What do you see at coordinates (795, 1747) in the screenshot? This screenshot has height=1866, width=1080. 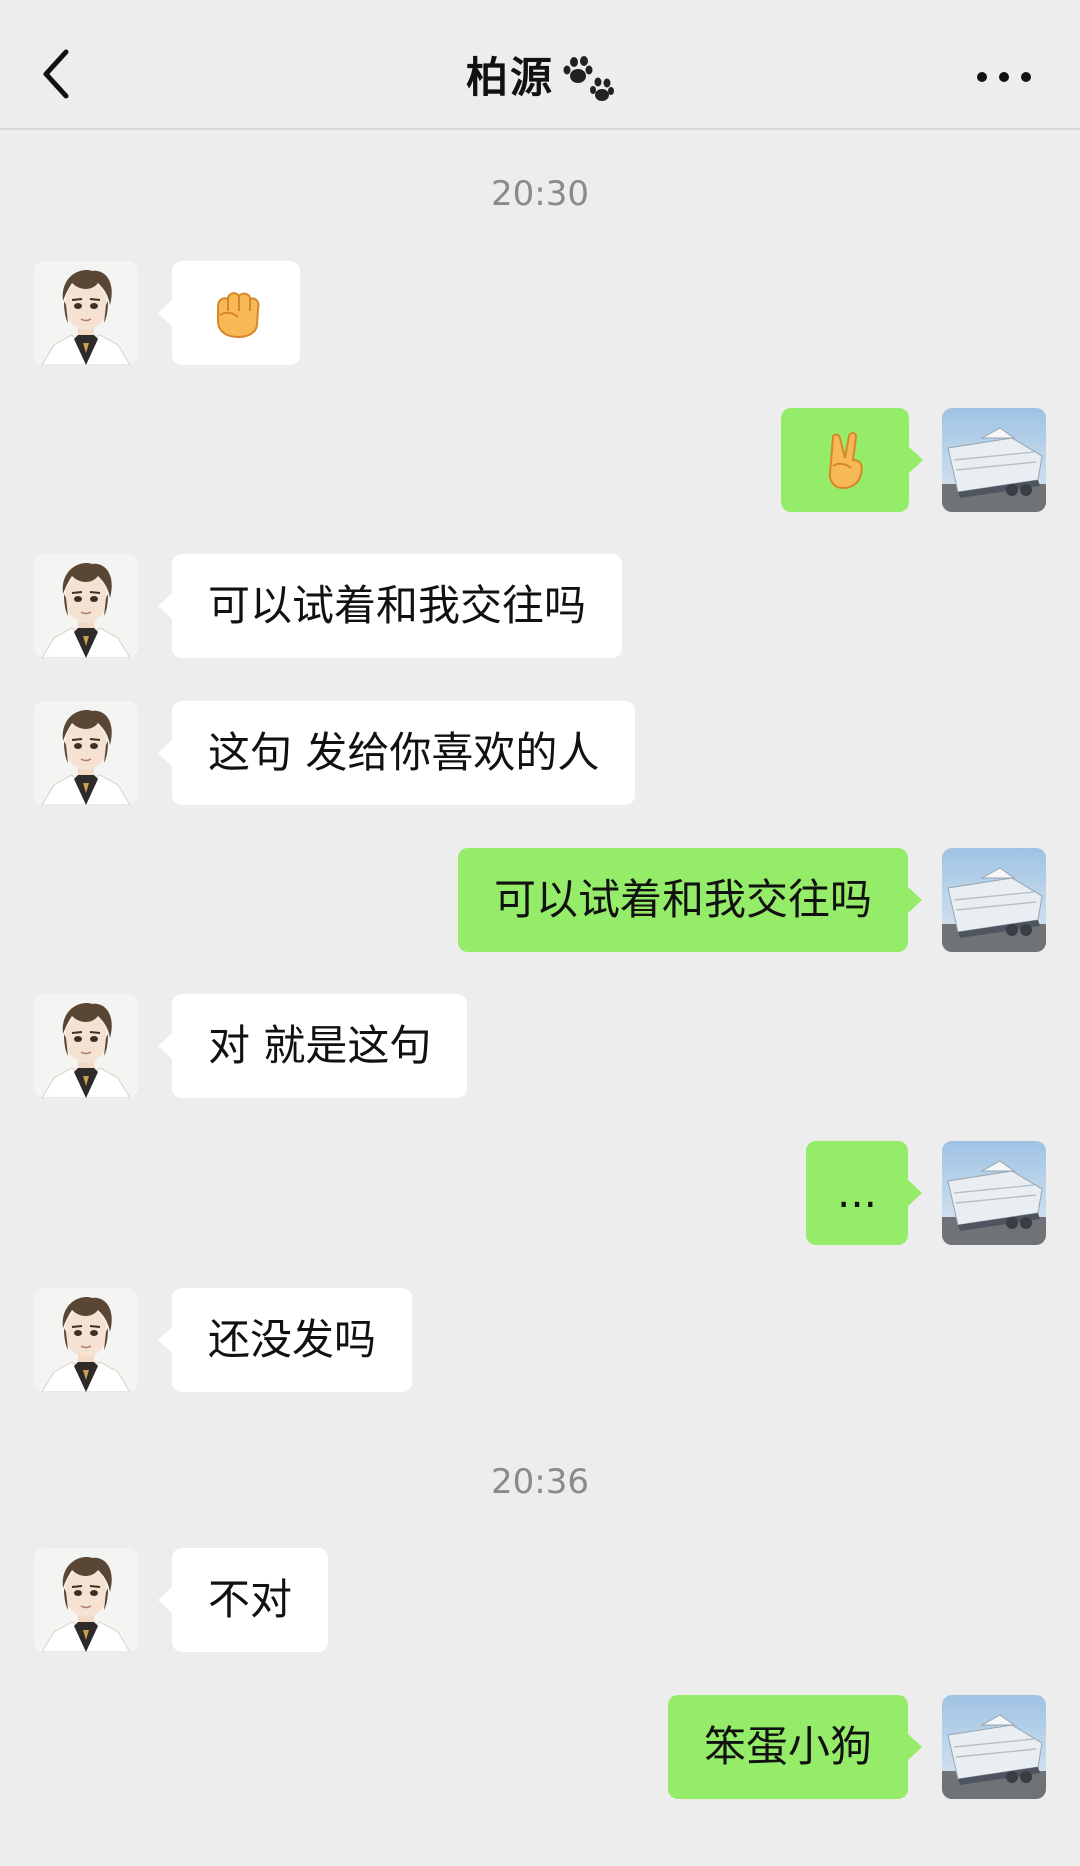 I see `message-bubble-outgoing: 笨蛋小狗` at bounding box center [795, 1747].